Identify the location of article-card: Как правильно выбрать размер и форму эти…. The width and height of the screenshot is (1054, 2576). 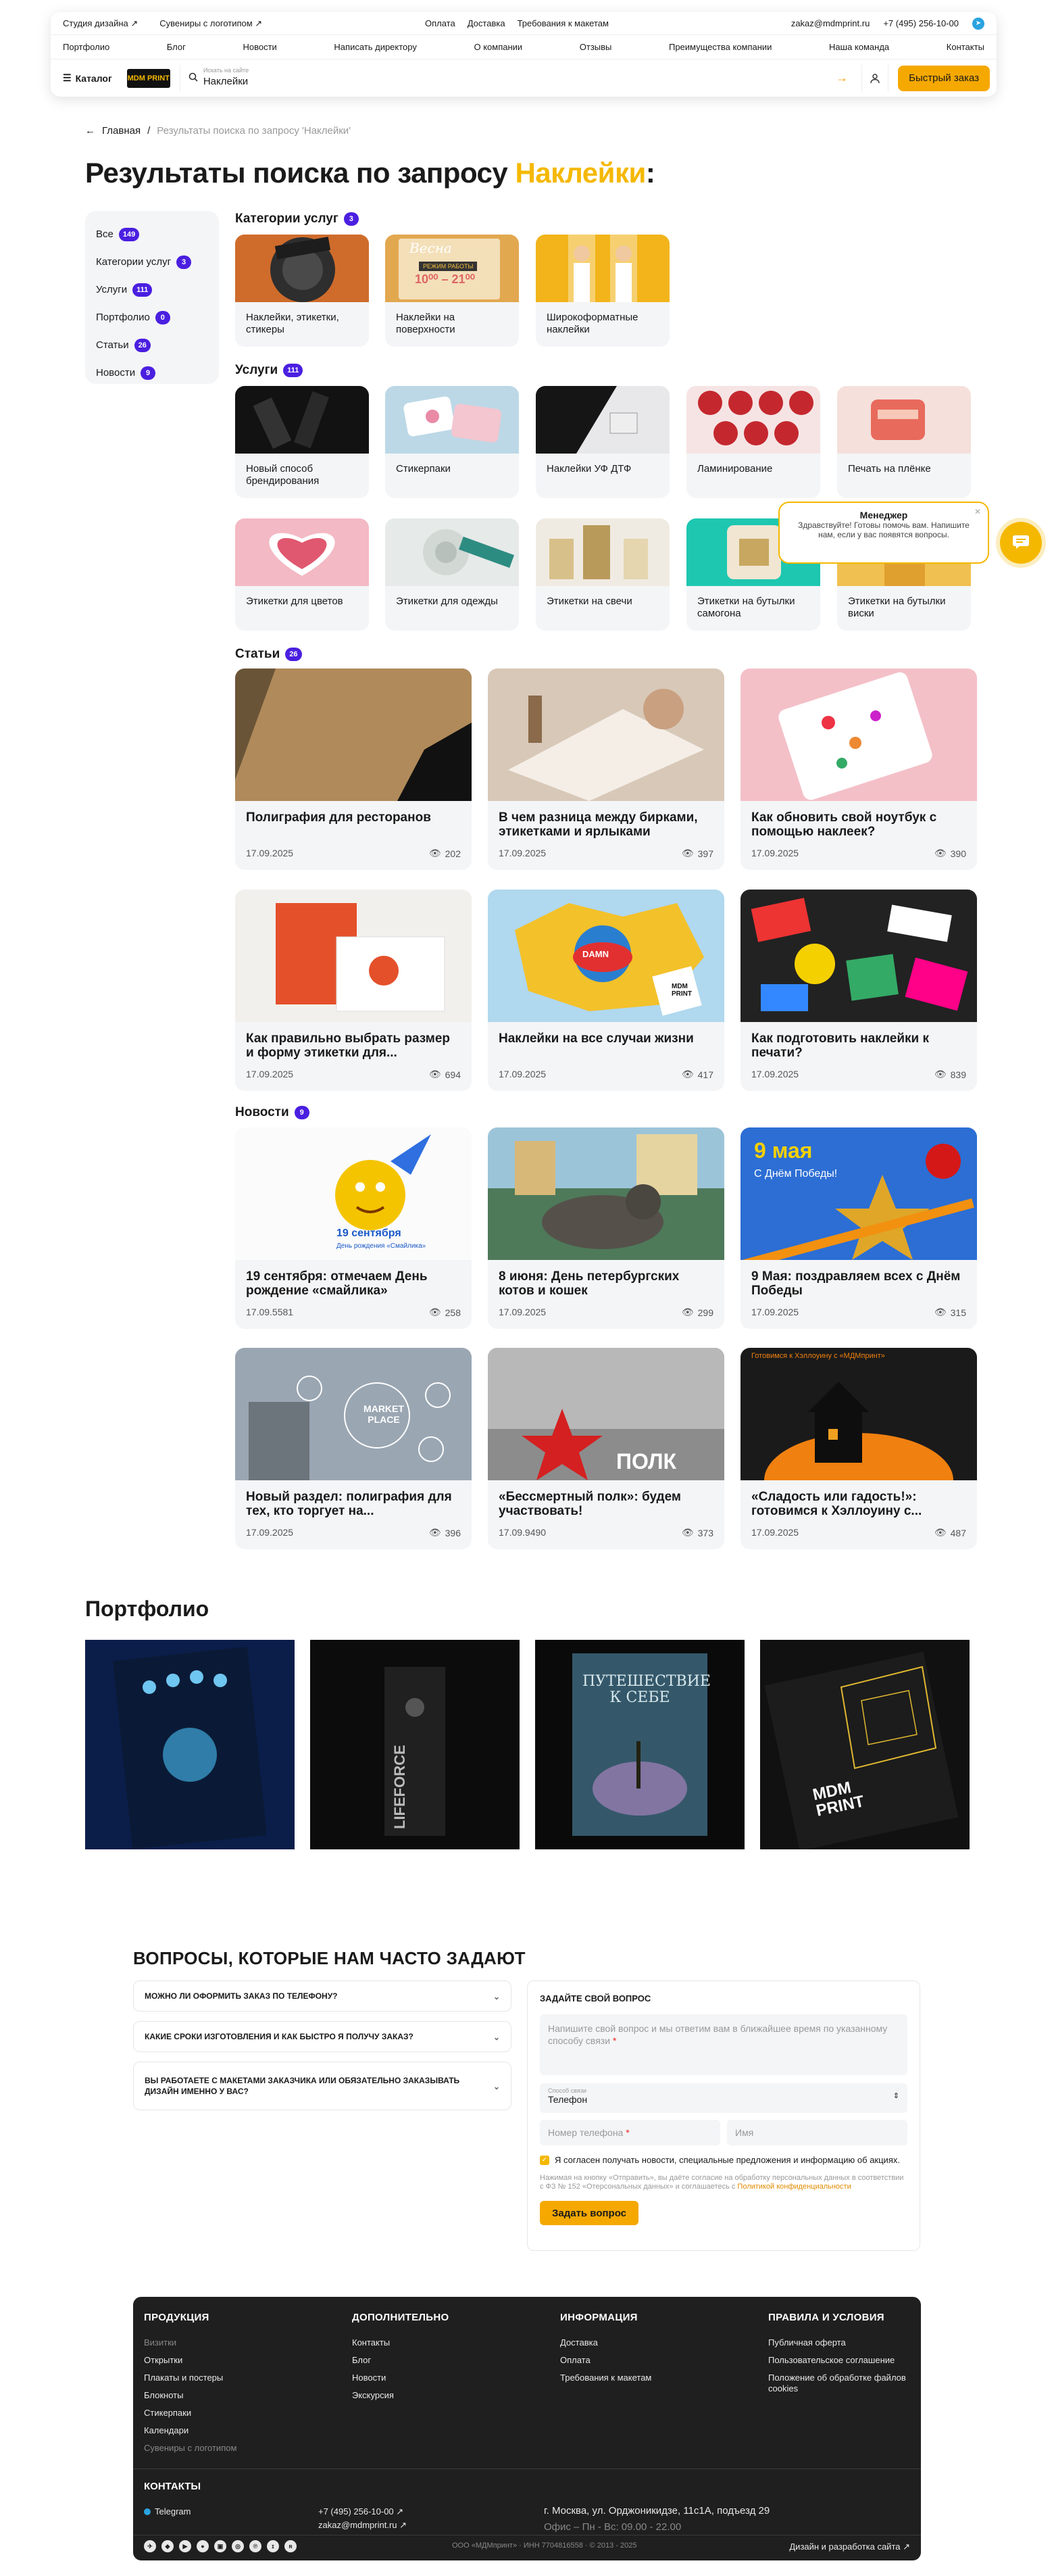
(353, 990).